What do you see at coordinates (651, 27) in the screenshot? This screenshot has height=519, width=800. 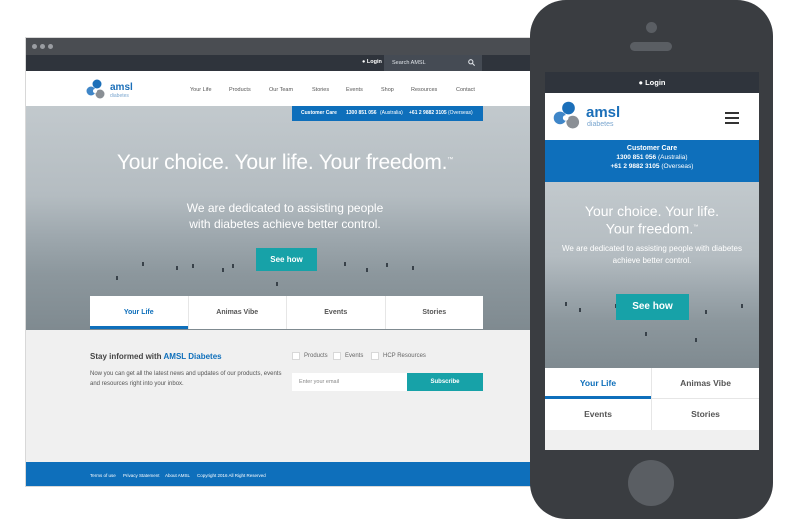 I see `phone-camera-icon` at bounding box center [651, 27].